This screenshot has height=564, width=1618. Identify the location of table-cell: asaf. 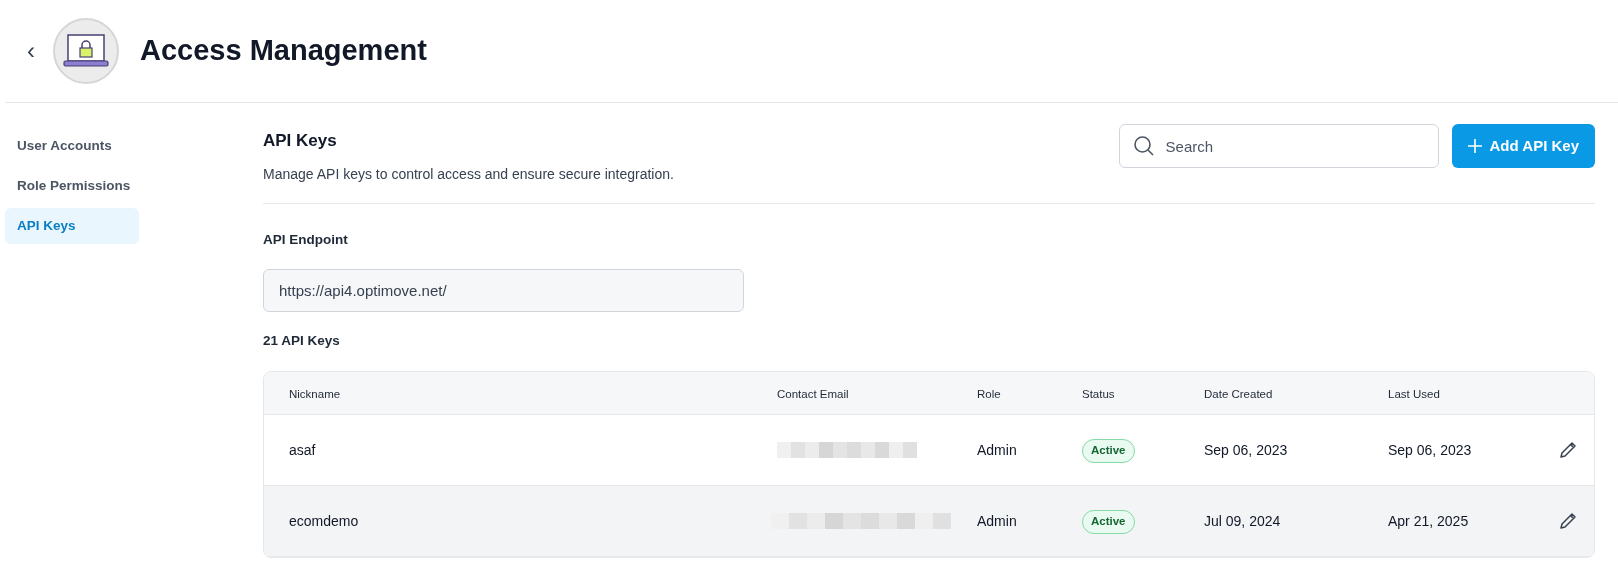
(302, 450).